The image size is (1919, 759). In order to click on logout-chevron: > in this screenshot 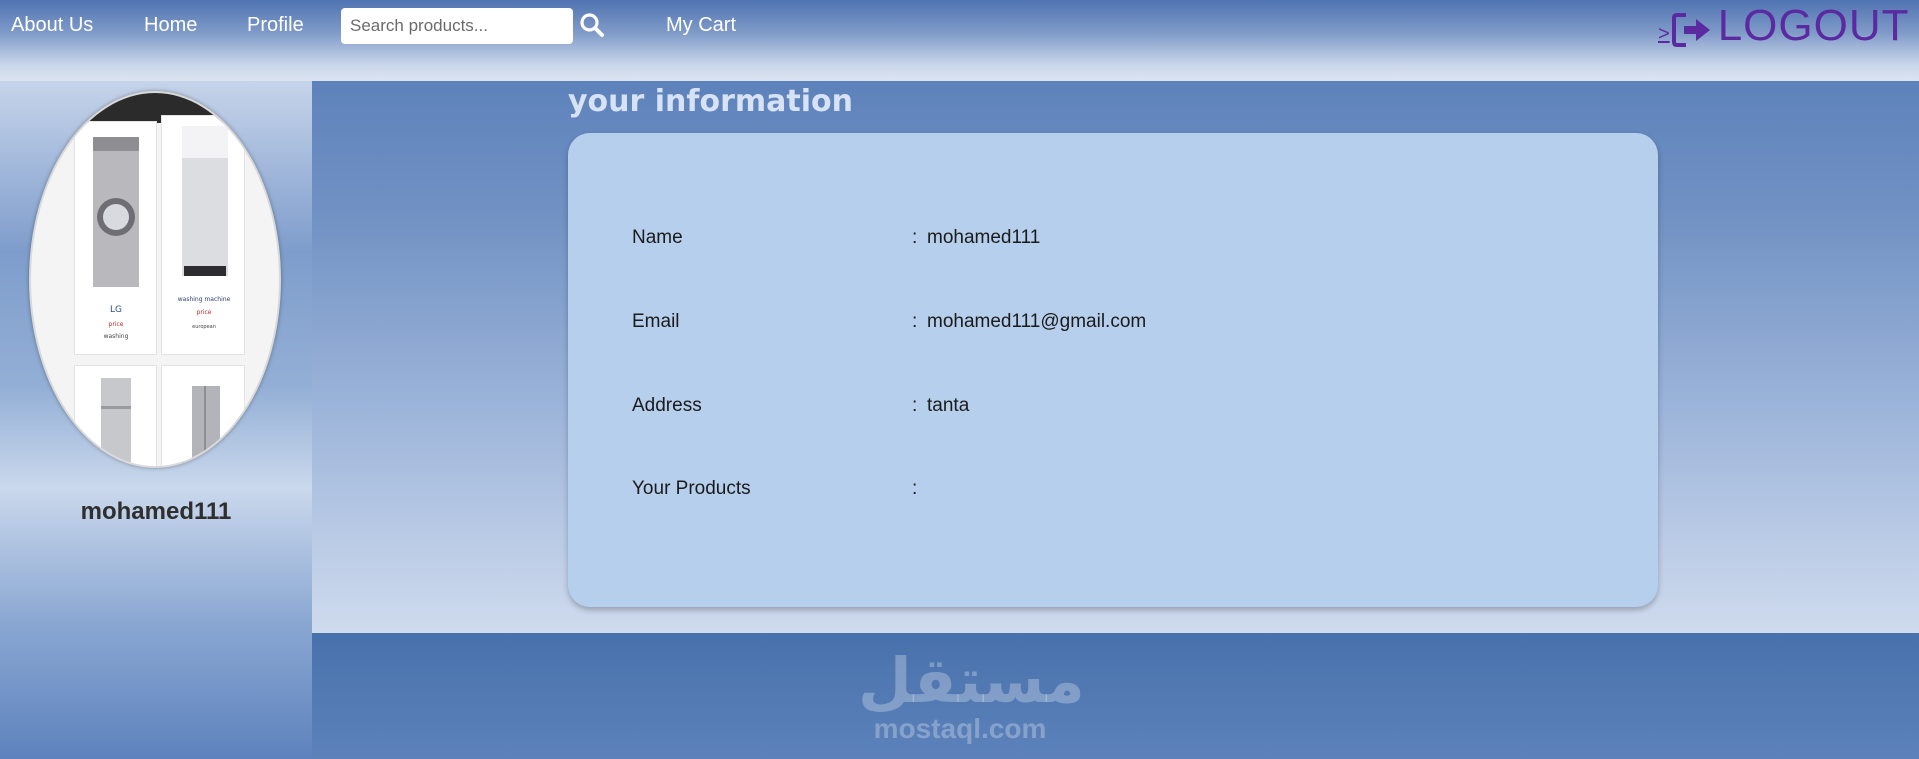, I will do `click(1664, 34)`.